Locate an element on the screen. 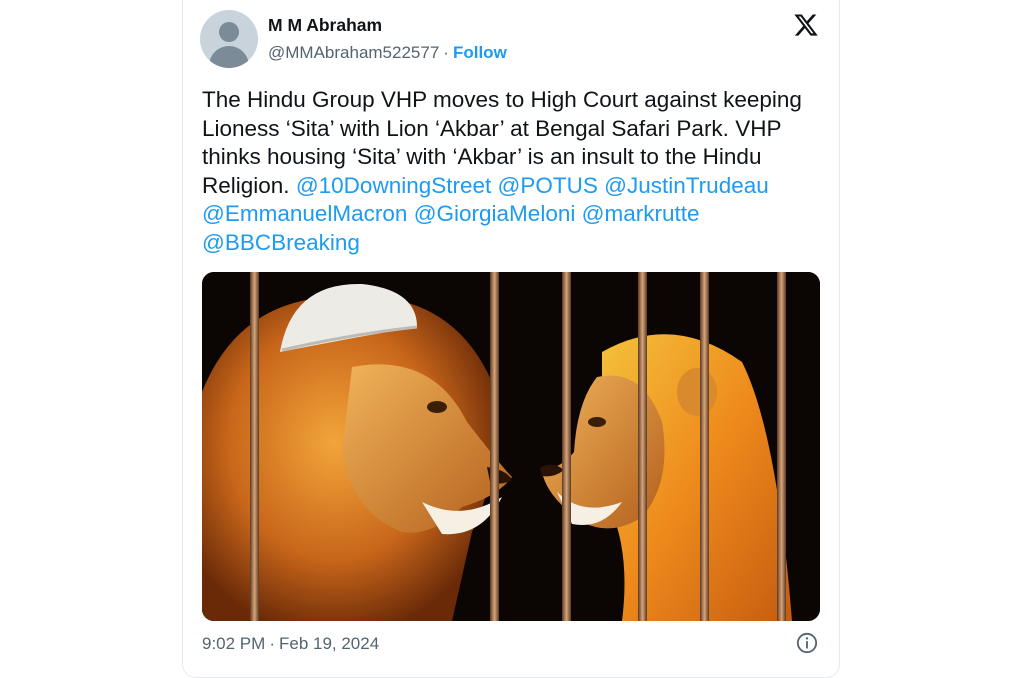 This screenshot has width=1024, height=678. tweet-date: Feb 19, 2024 is located at coordinates (329, 643).